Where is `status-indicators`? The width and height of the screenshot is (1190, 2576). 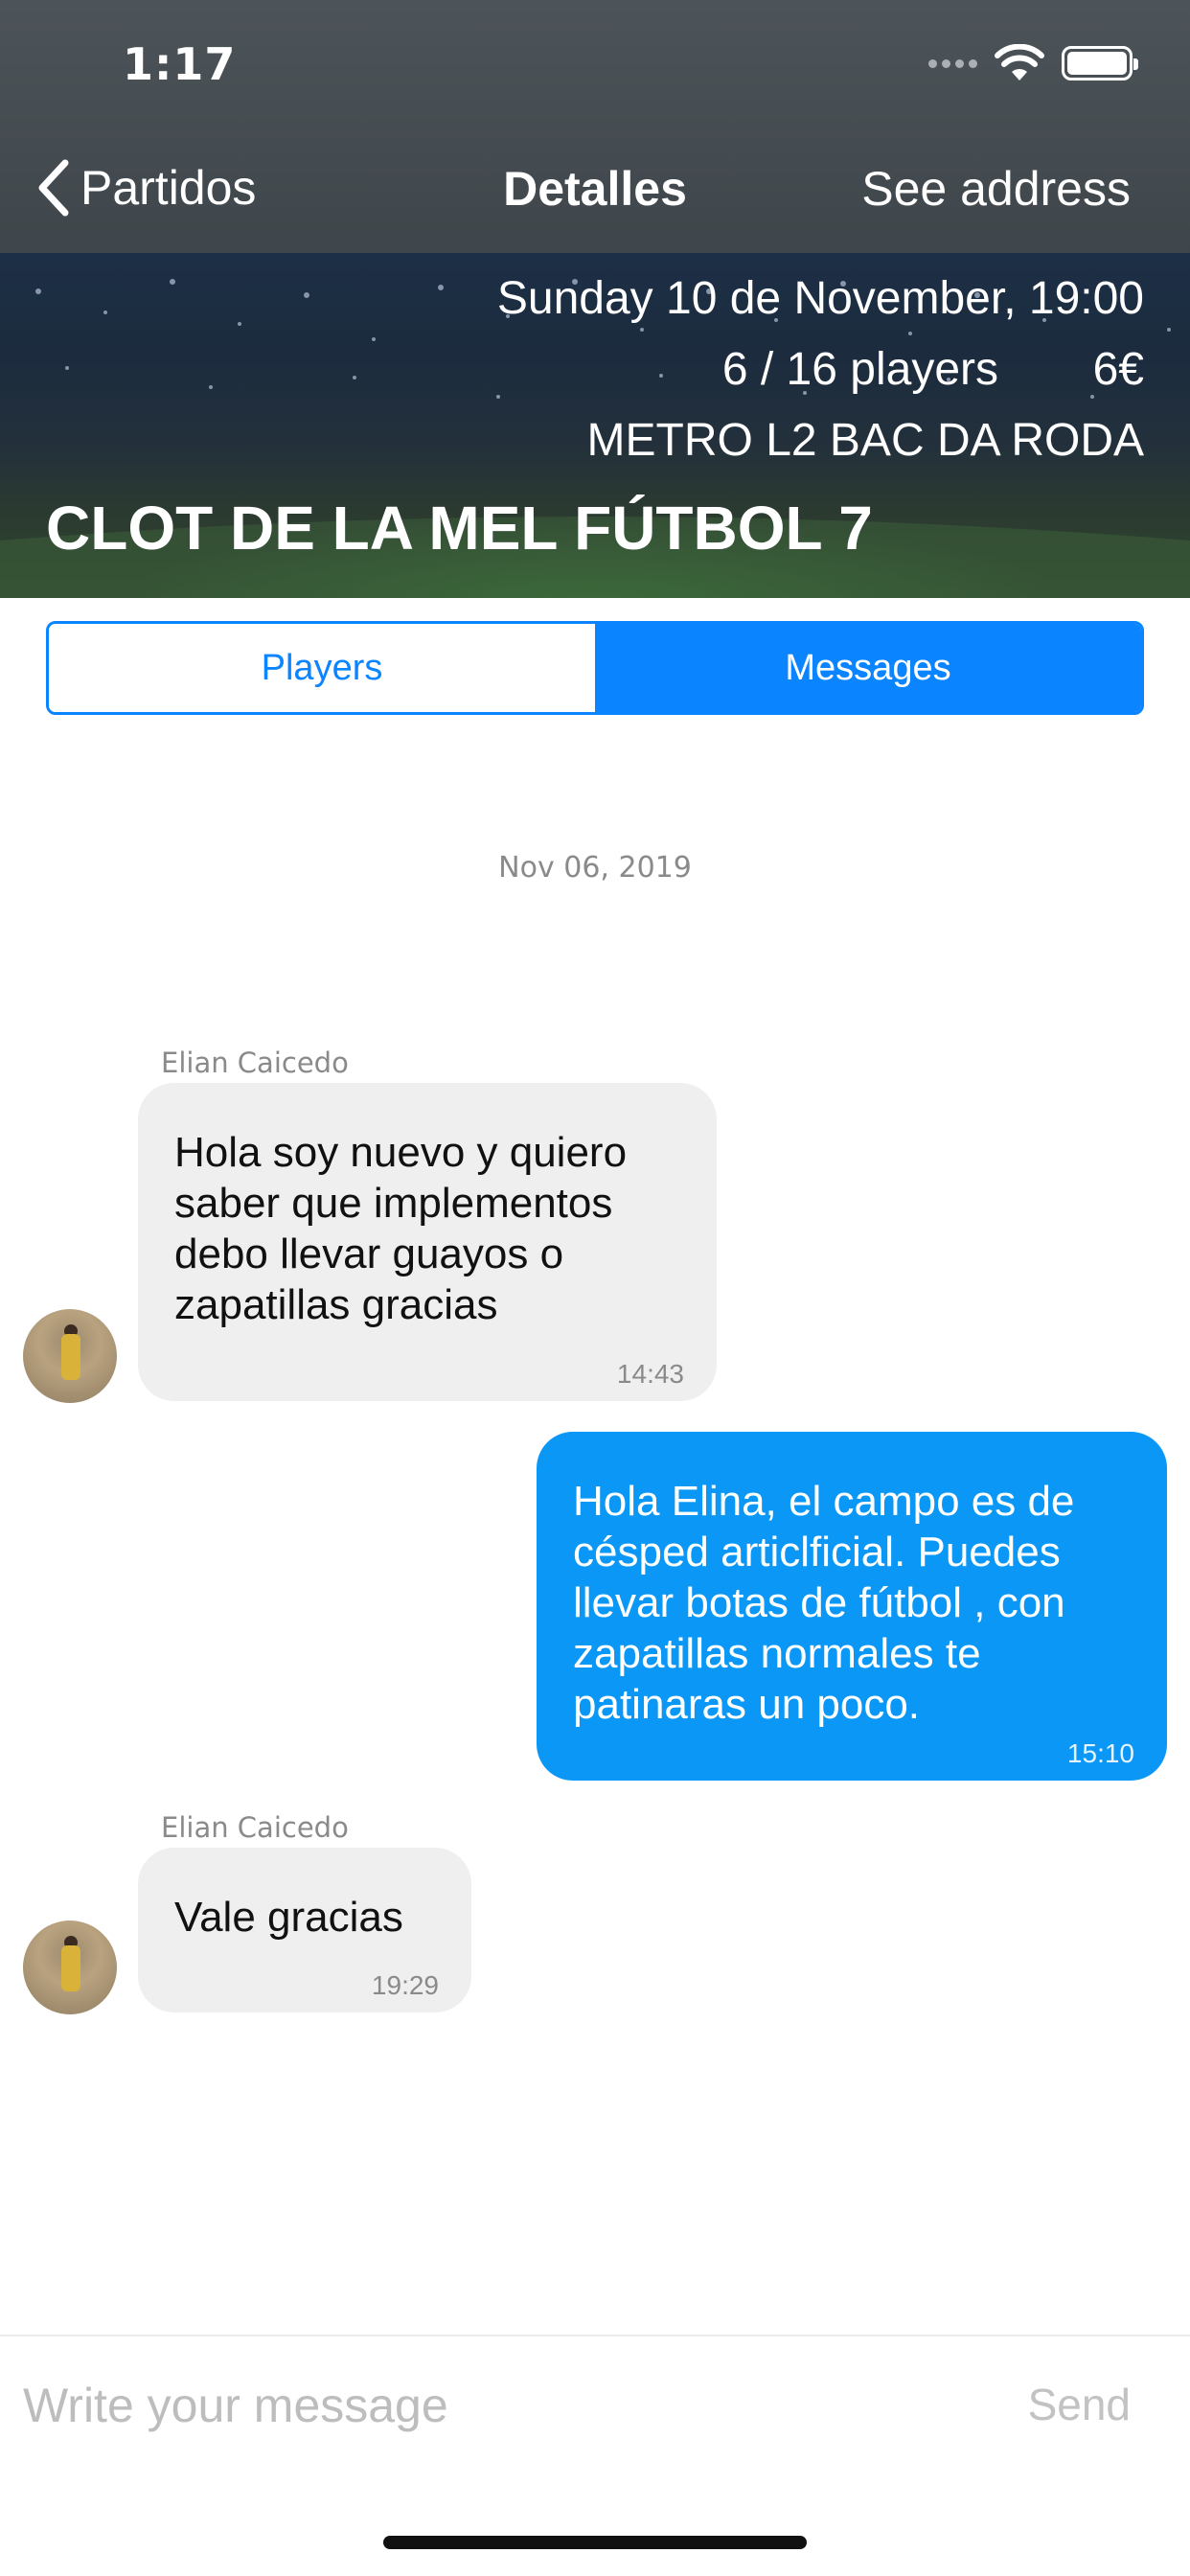 status-indicators is located at coordinates (1033, 63).